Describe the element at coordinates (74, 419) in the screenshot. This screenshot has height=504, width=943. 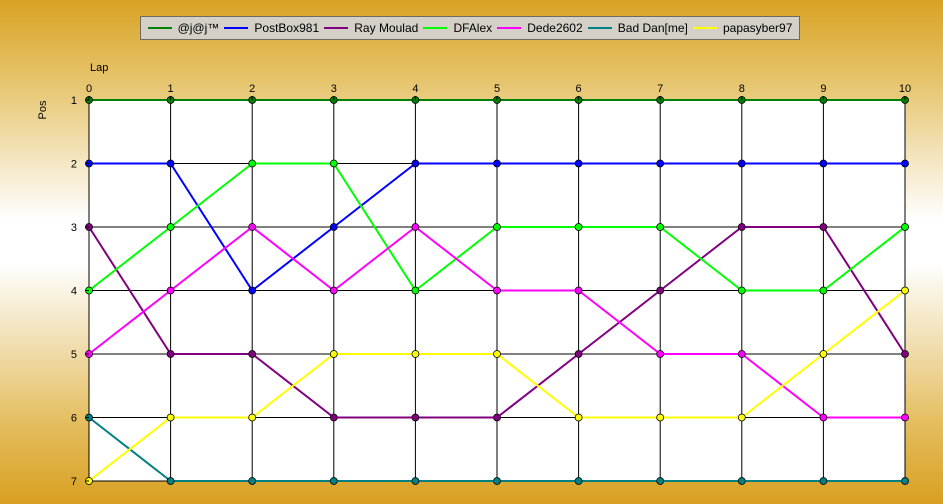
I see `y-tick-label-5: 6` at that location.